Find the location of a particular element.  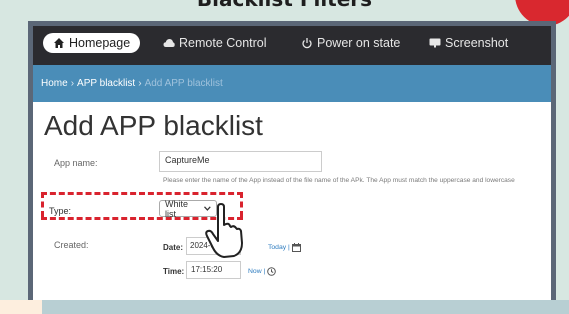

type-select-value: White list is located at coordinates (177, 208).